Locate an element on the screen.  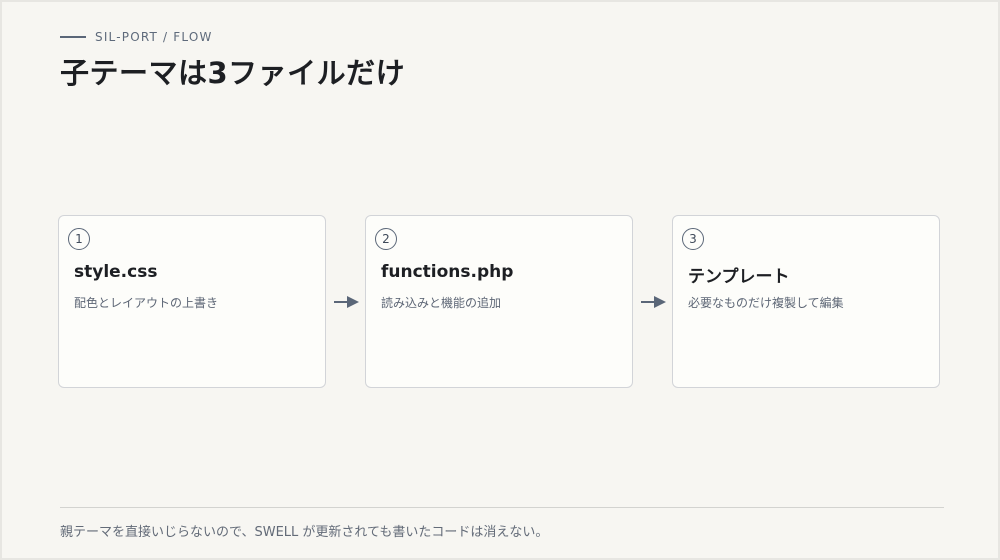
eyebrow: SIL-PORT / FLOW is located at coordinates (136, 37).